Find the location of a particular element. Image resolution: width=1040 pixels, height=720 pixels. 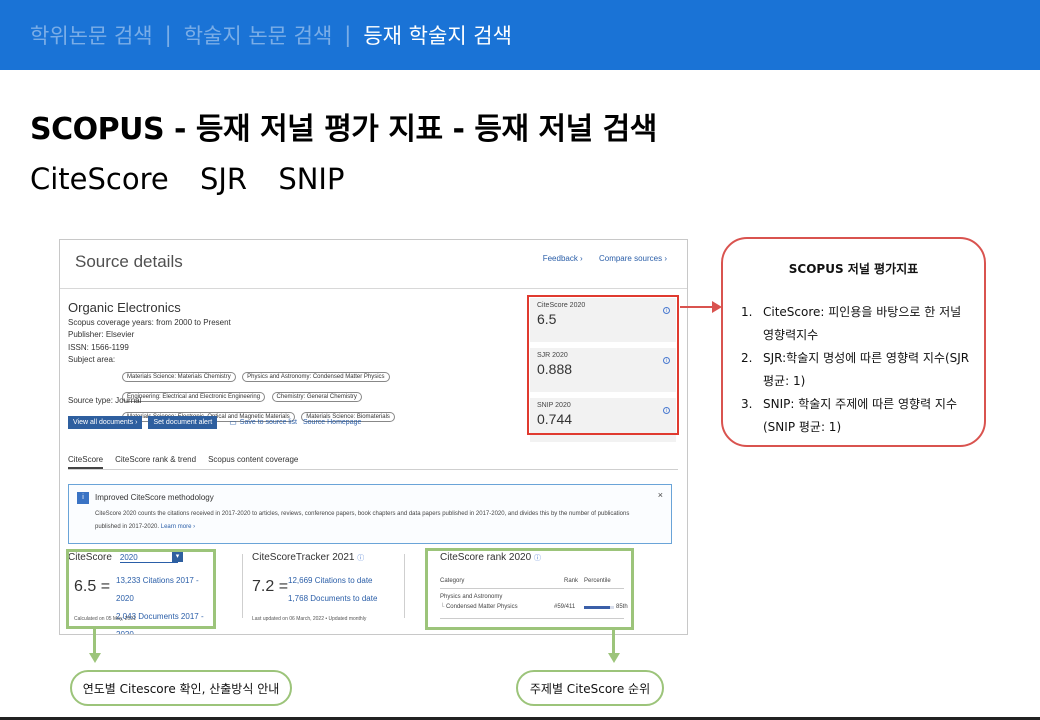

set-document-alert-button: Set document alert is located at coordinates (183, 422).